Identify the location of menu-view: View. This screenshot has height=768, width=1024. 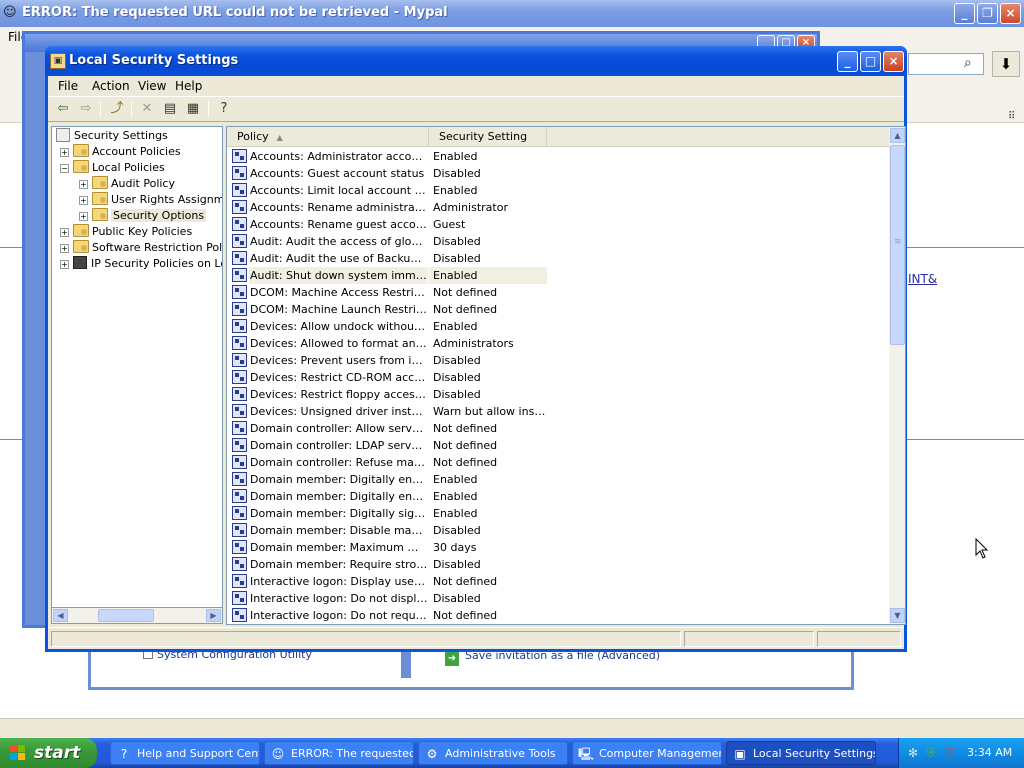
(152, 86).